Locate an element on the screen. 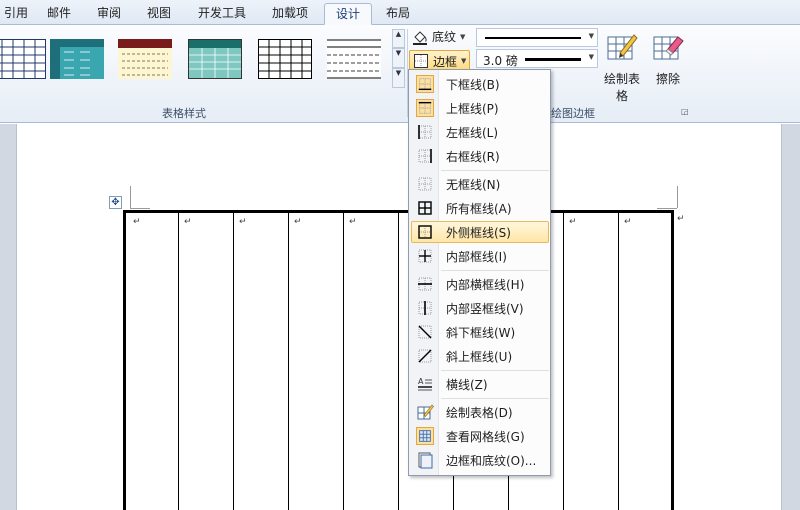  menu-item-view-gridlines: 查看网格线(G) is located at coordinates (480, 436).